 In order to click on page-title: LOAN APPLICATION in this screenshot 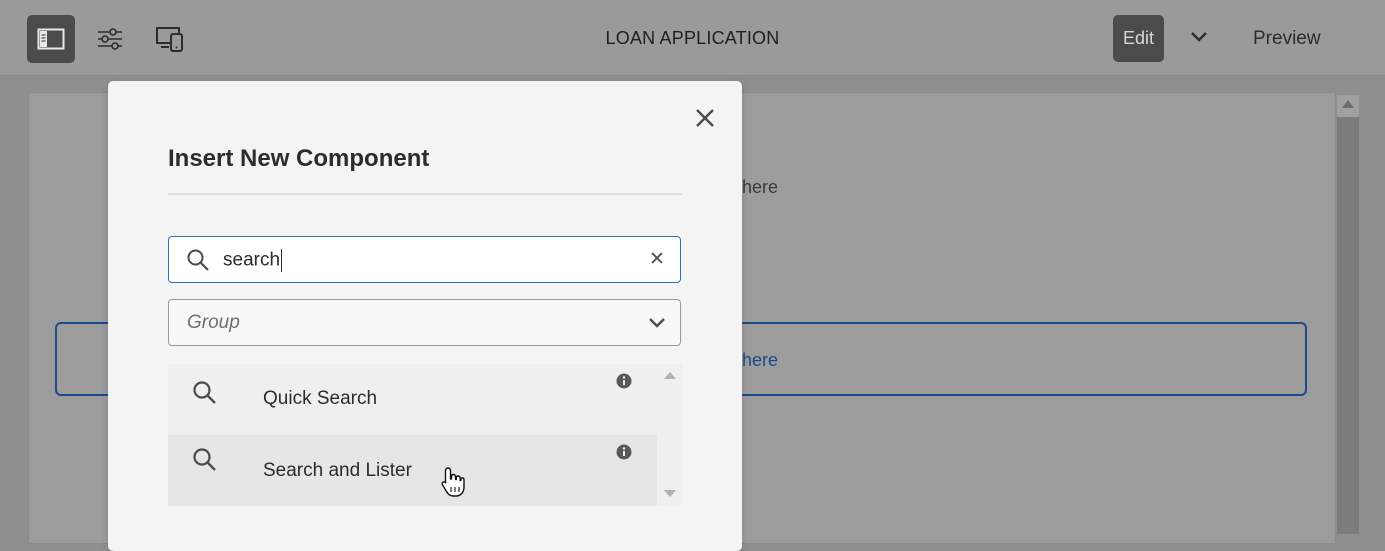, I will do `click(692, 38)`.